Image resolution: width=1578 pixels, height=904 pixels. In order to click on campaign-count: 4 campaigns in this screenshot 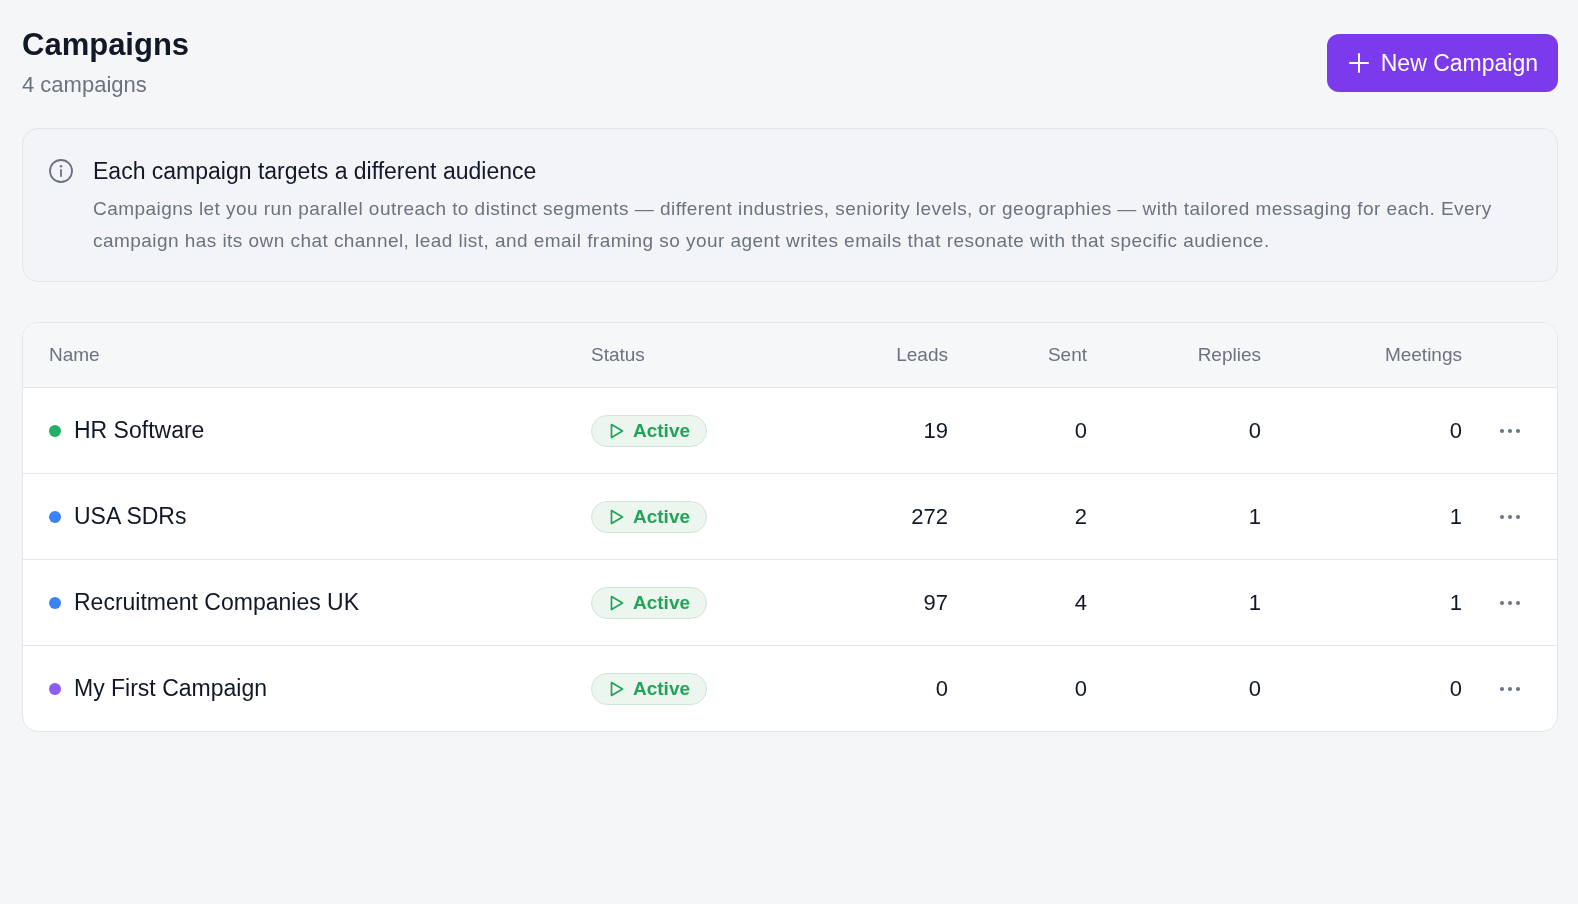, I will do `click(85, 85)`.